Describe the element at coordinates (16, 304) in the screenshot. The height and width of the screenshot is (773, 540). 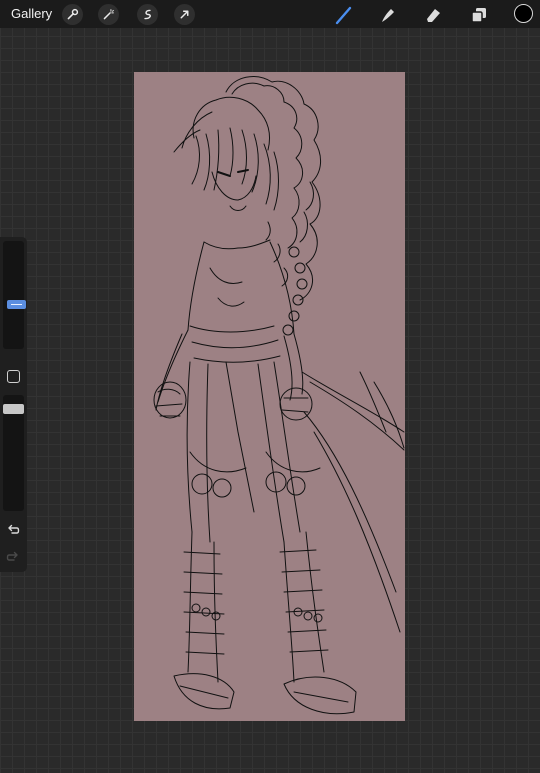
I see `brush-size-handle` at that location.